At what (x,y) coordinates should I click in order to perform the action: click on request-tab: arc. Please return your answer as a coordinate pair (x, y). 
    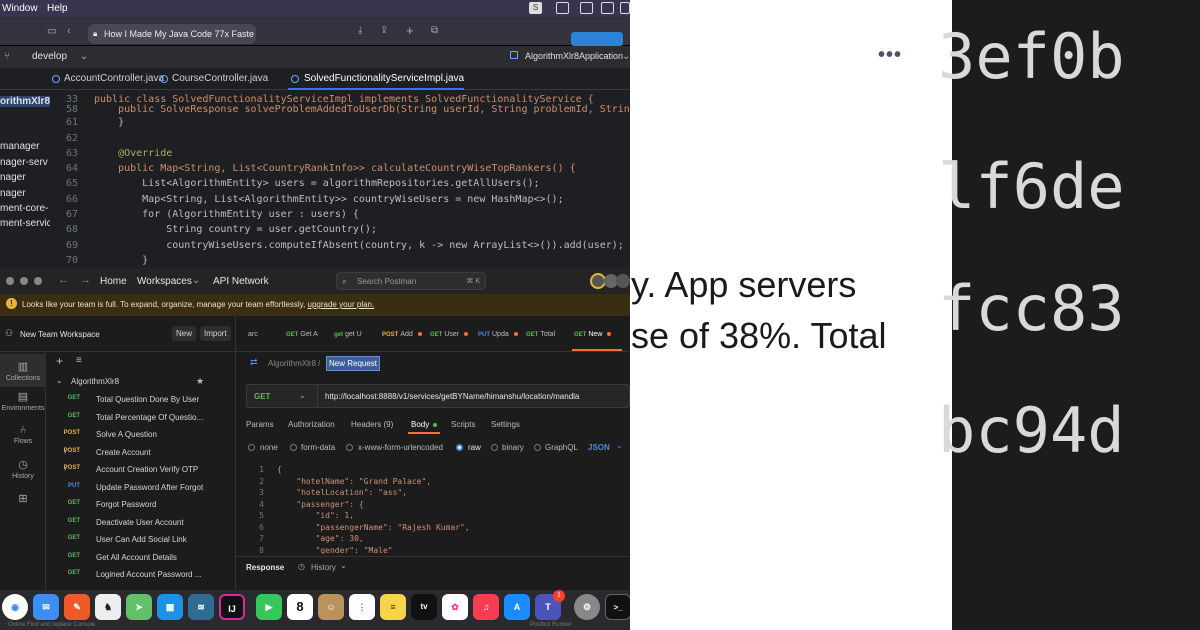
    Looking at the image, I should click on (252, 334).